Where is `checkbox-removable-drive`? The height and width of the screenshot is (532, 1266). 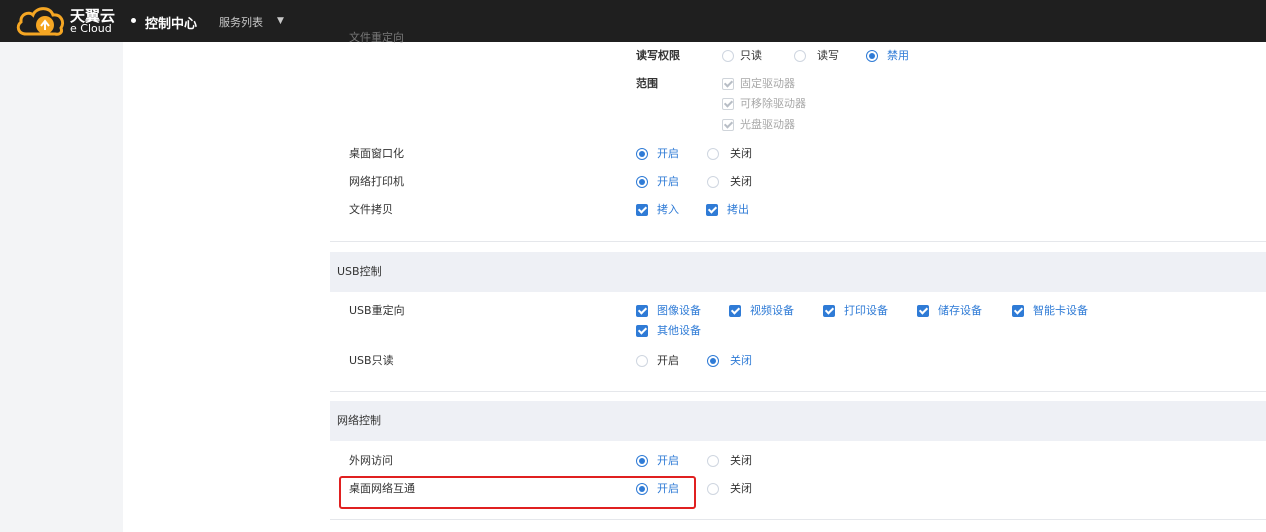 checkbox-removable-drive is located at coordinates (728, 104).